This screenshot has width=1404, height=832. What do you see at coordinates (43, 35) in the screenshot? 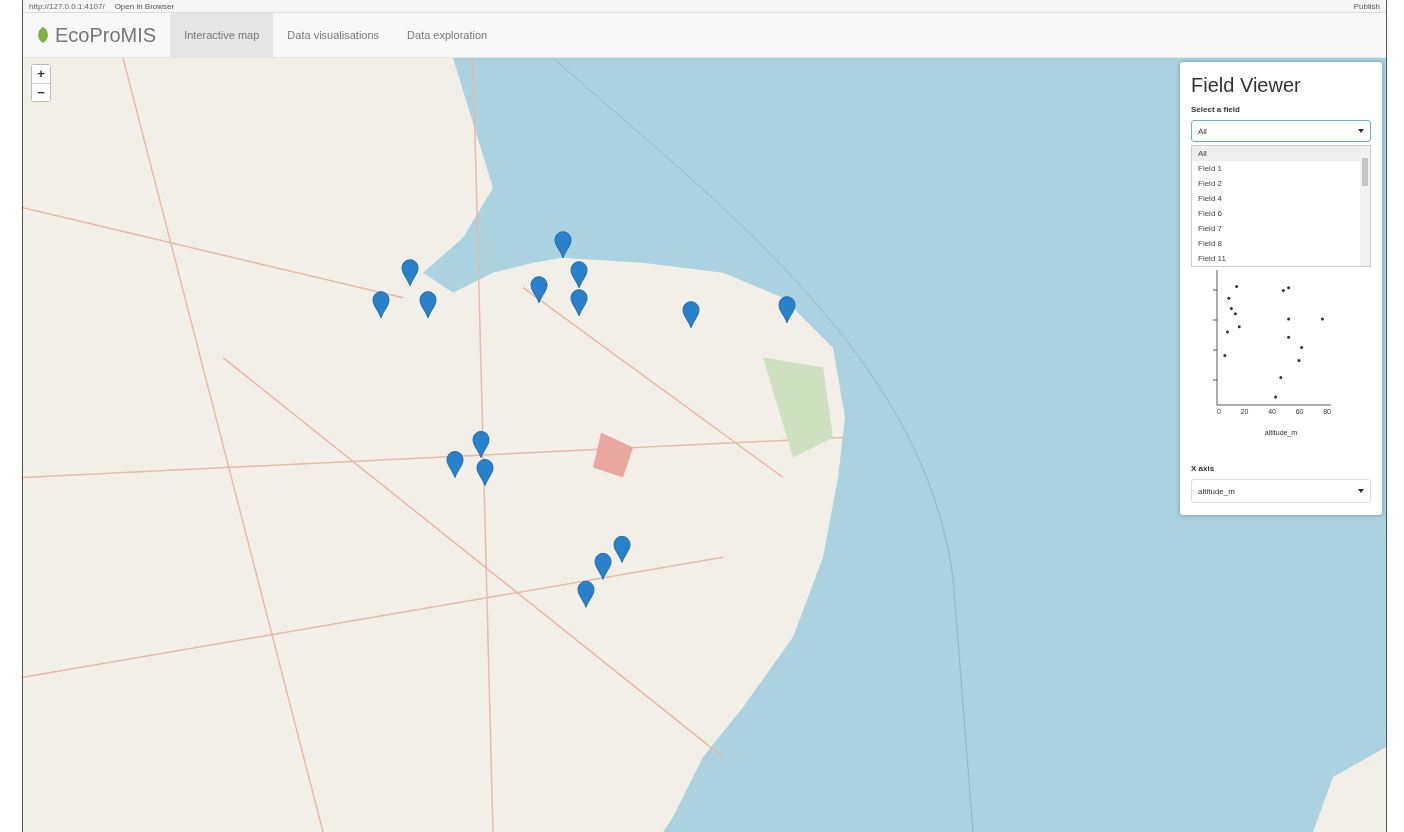
I see `leaf-logo-icon` at bounding box center [43, 35].